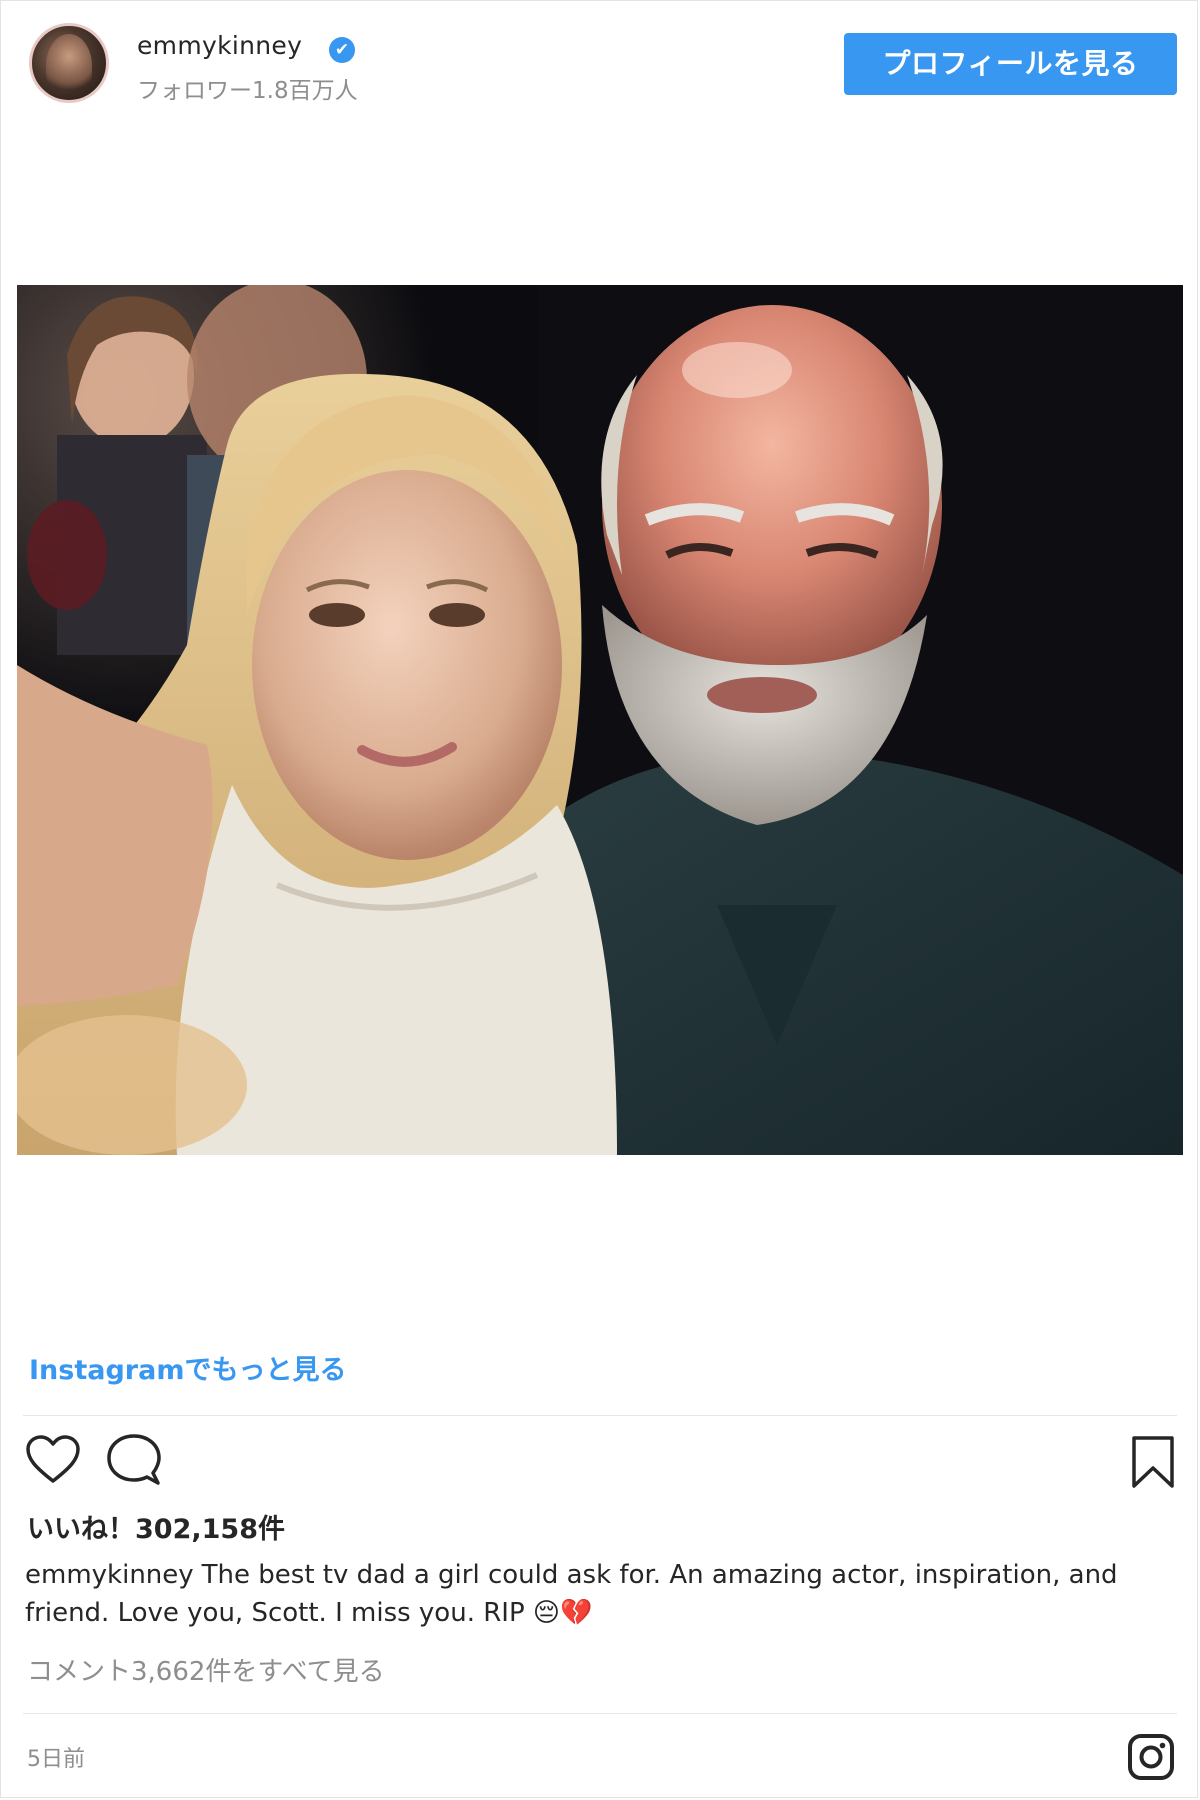 The image size is (1200, 1800). Describe the element at coordinates (1151, 1757) in the screenshot. I see `instagram-icon` at that location.